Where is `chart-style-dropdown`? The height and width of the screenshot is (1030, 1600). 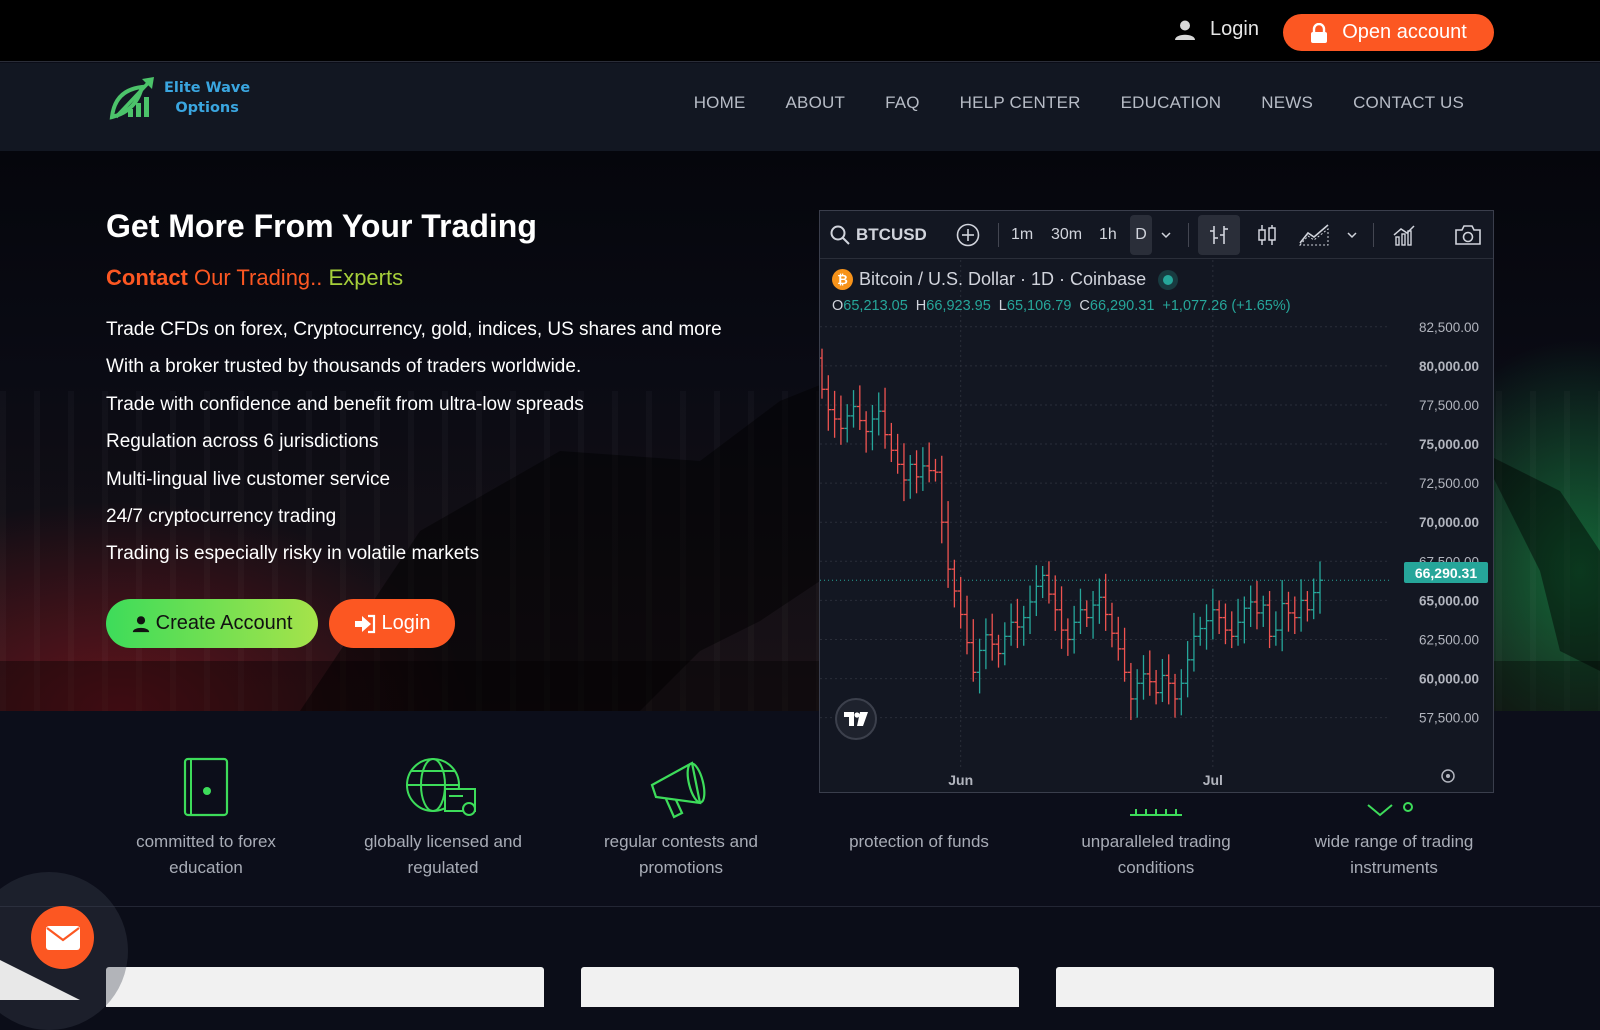 chart-style-dropdown is located at coordinates (1352, 235).